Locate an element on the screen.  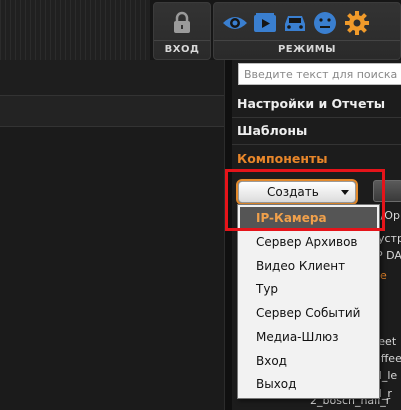
search-input is located at coordinates (319, 74).